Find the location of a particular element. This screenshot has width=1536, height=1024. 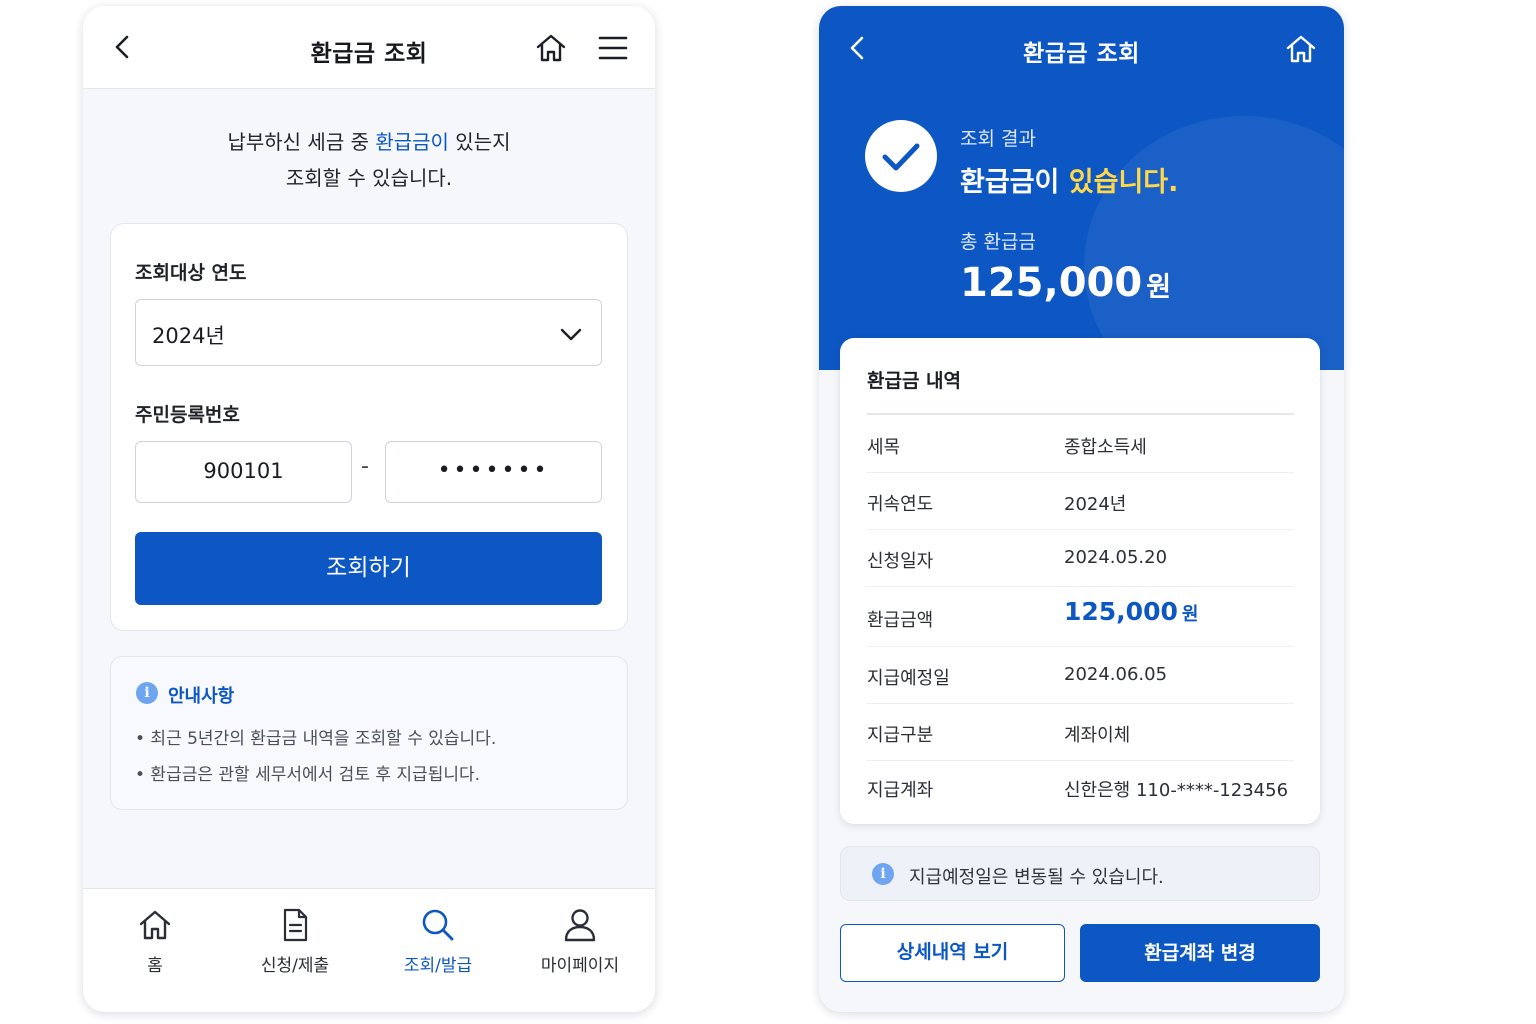

notice-text: 지급예정일은 변동될 수 있습니다. is located at coordinates (1036, 877).